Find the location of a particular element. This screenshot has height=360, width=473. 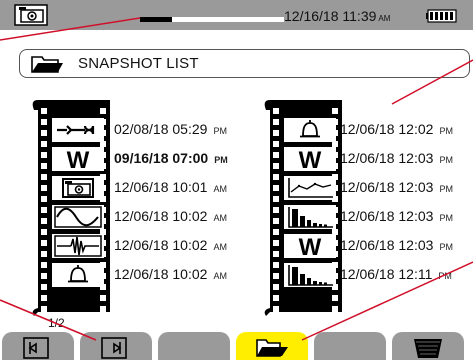

snapshot-date: 09/16/18 is located at coordinates (141, 158).